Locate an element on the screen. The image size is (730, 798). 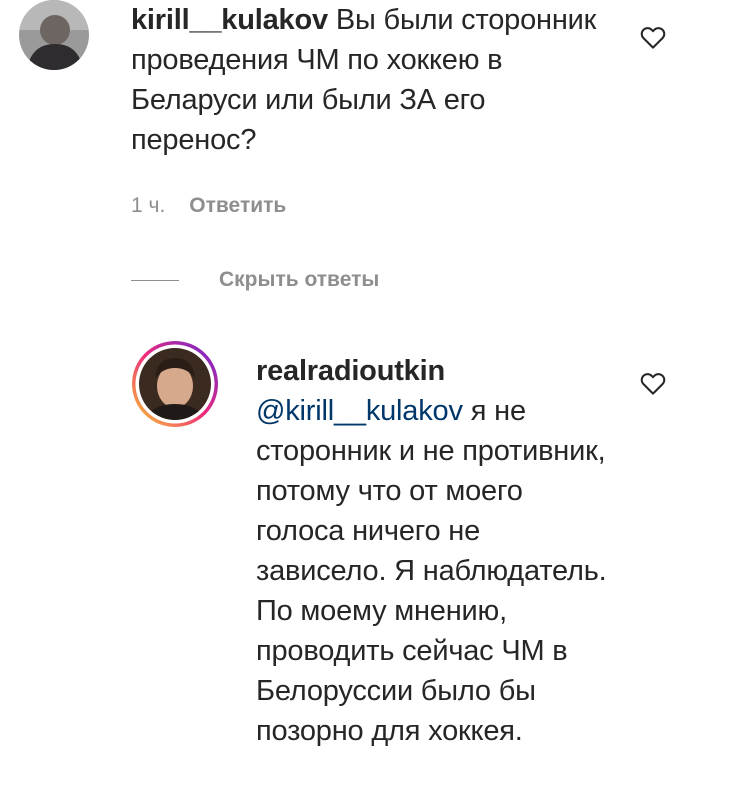
divider-line is located at coordinates (155, 280).